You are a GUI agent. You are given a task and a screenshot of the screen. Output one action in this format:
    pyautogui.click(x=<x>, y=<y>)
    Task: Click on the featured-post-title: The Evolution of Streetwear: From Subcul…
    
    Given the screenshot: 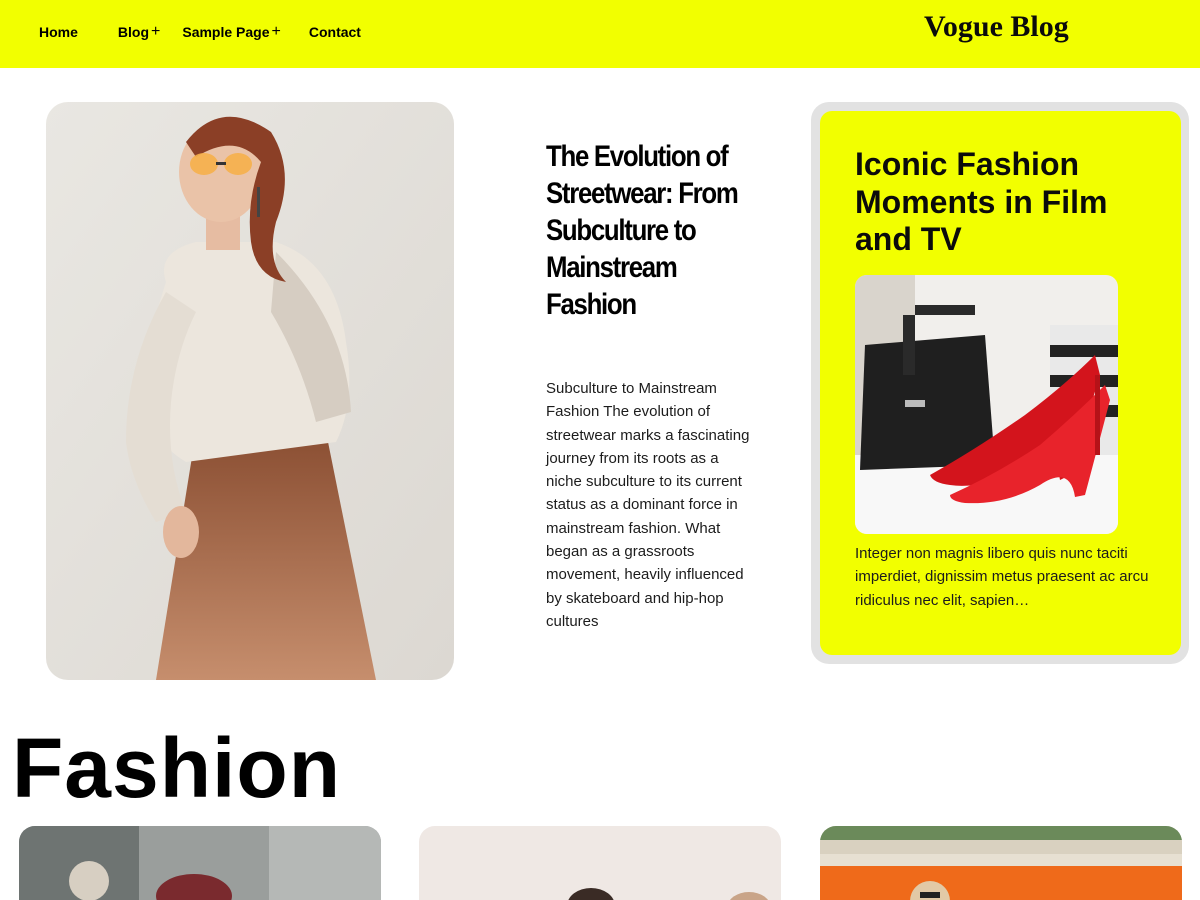 What is the action you would take?
    pyautogui.click(x=645, y=230)
    